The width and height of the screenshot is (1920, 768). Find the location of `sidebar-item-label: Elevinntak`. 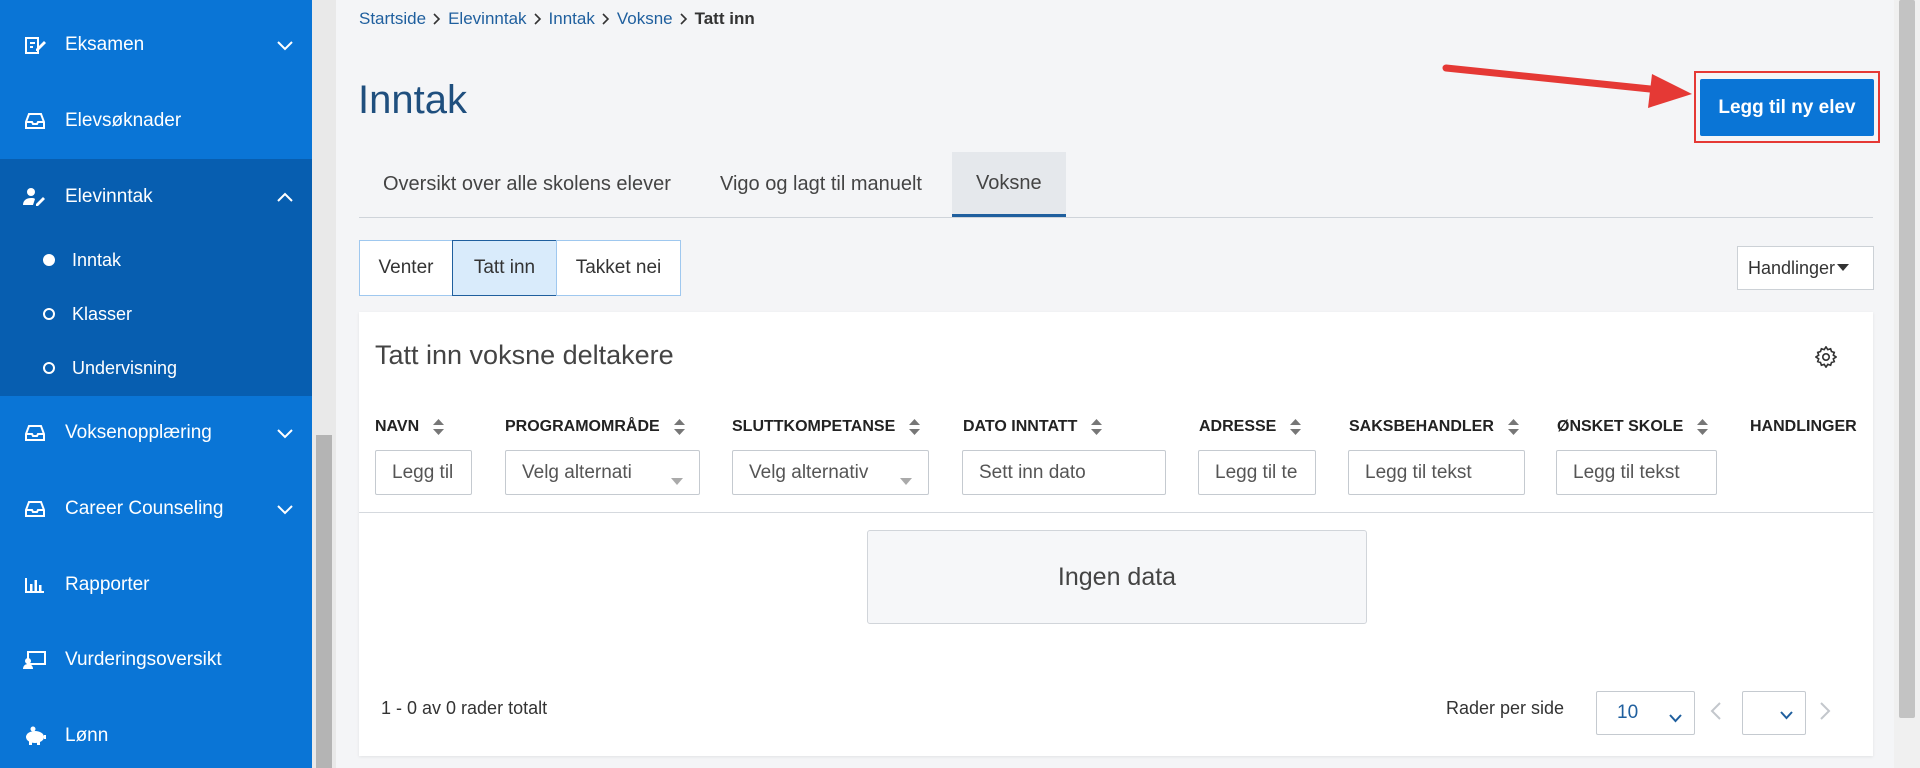

sidebar-item-label: Elevinntak is located at coordinates (109, 196).